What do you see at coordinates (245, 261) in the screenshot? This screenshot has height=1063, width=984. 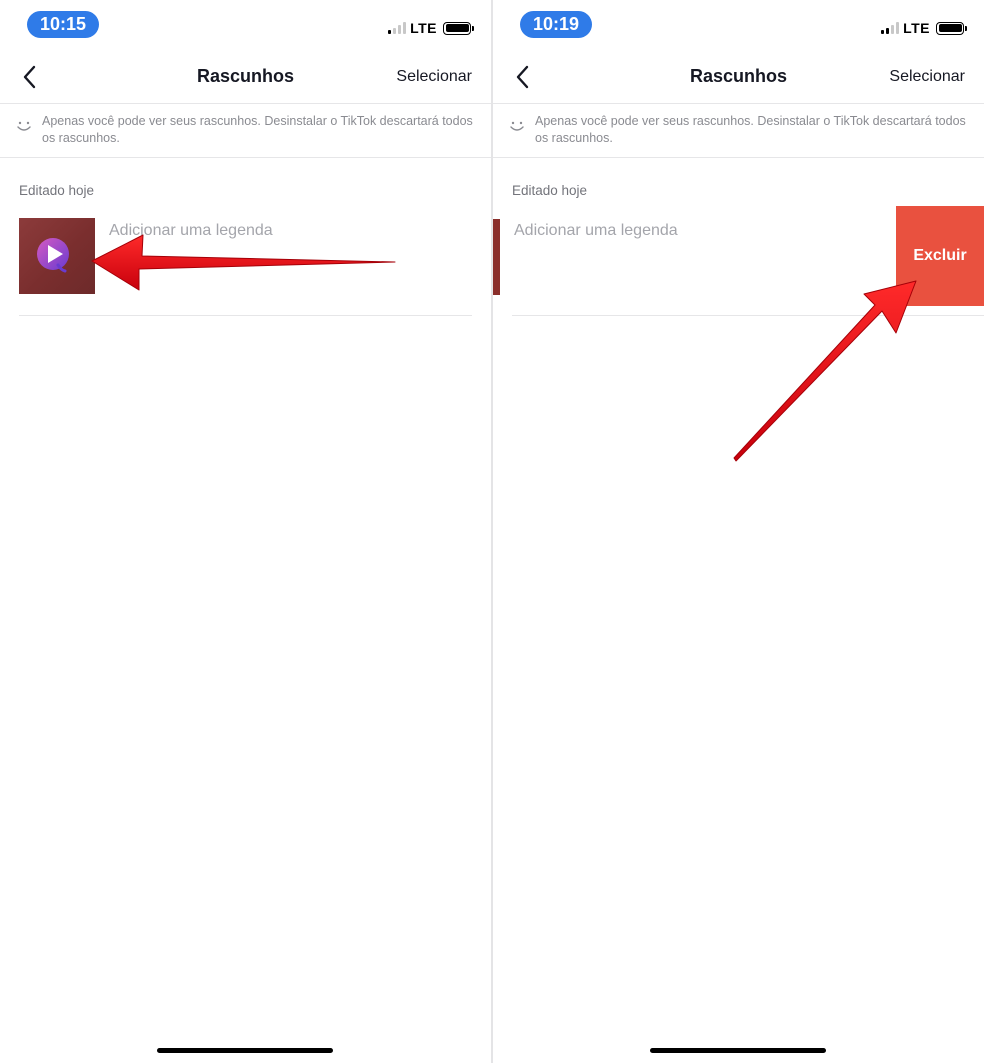 I see `draft-item: Adicionar uma legenda` at bounding box center [245, 261].